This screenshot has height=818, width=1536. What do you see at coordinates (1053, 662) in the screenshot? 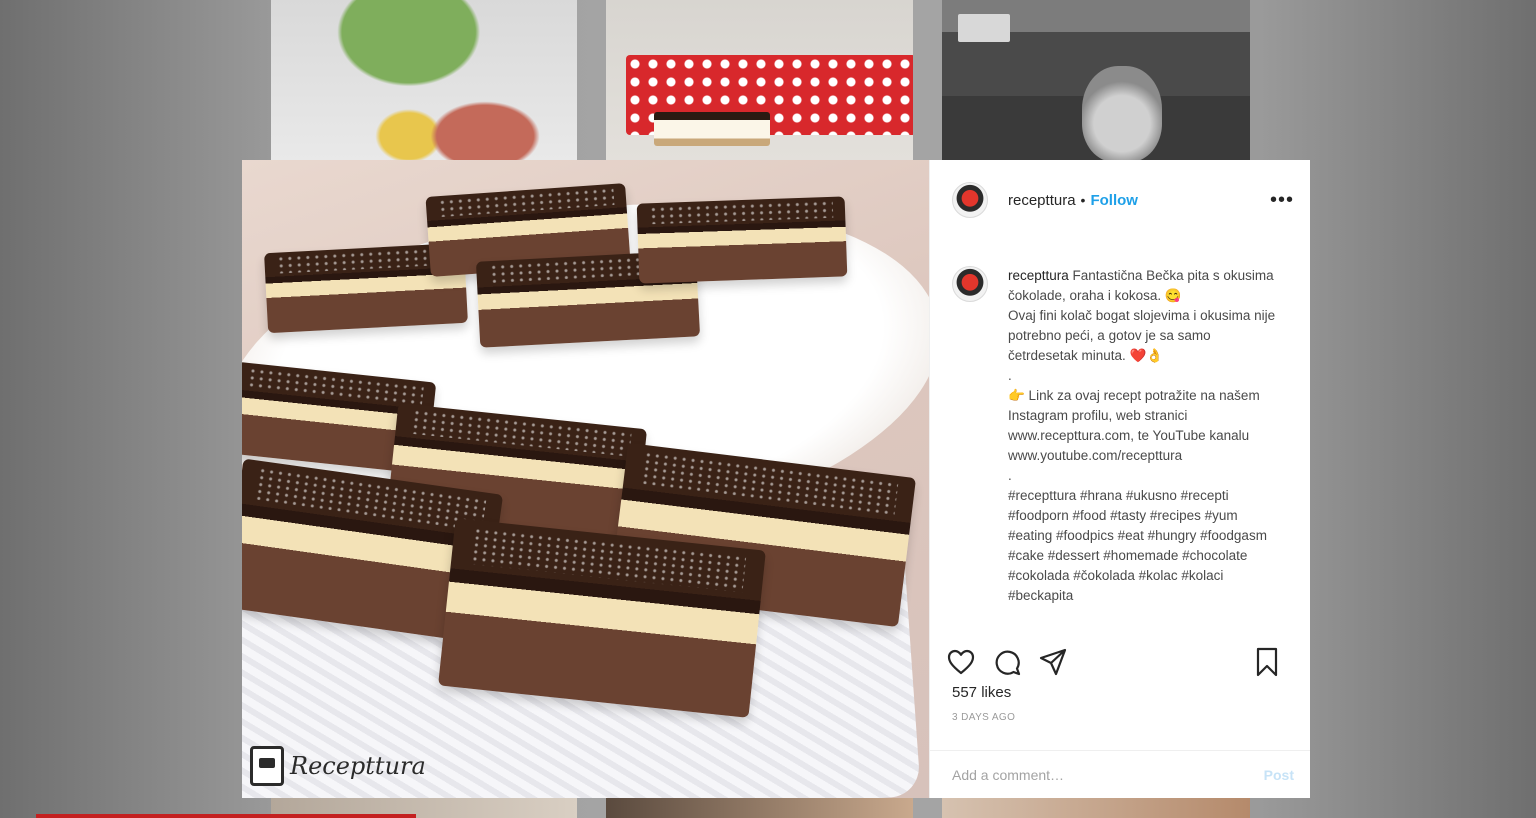
I see `paper-plane-icon` at bounding box center [1053, 662].